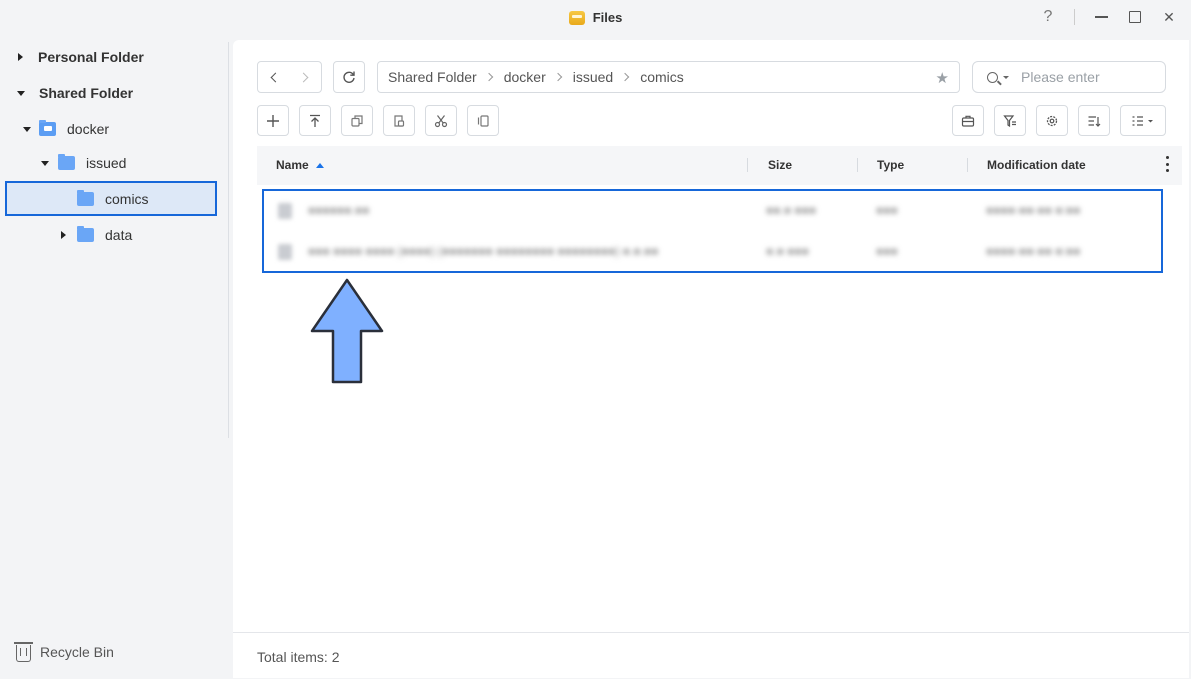 The width and height of the screenshot is (1191, 679). I want to click on filter-icon, so click(1009, 120).